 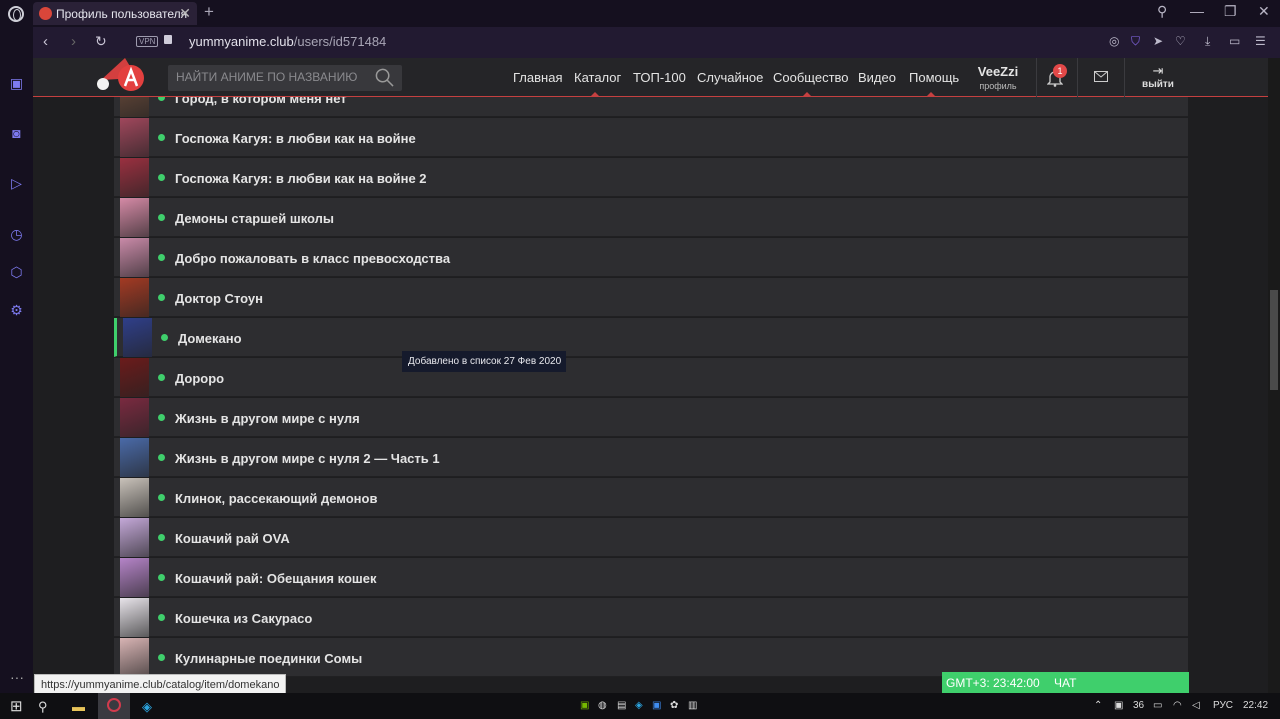 I want to click on anime-list-row: Кошачий рай OVA, so click(x=651, y=537).